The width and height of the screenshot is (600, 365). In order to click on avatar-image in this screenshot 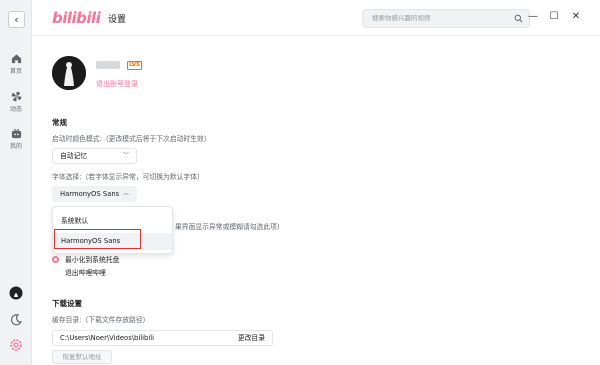, I will do `click(69, 73)`.